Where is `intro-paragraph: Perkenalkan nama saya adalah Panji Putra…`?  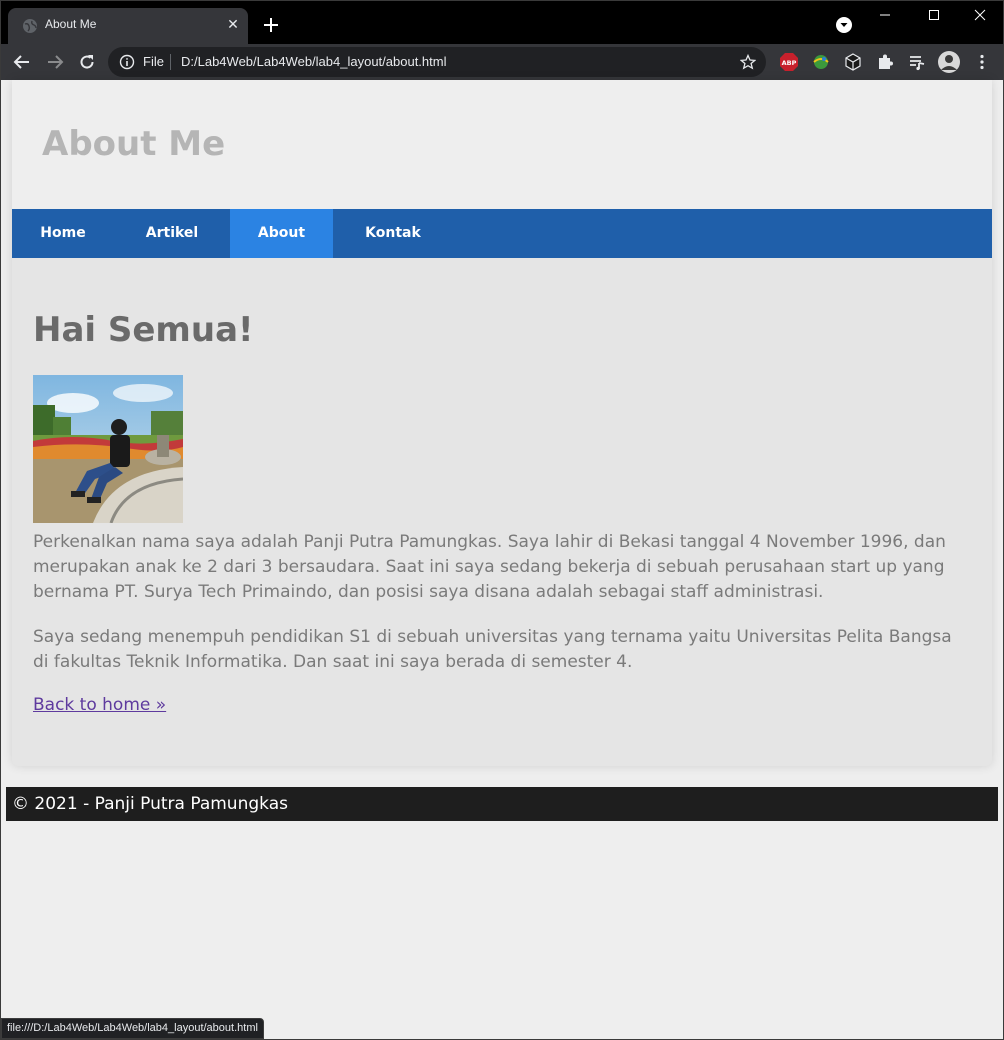 intro-paragraph: Perkenalkan nama saya adalah Panji Putra… is located at coordinates (489, 567).